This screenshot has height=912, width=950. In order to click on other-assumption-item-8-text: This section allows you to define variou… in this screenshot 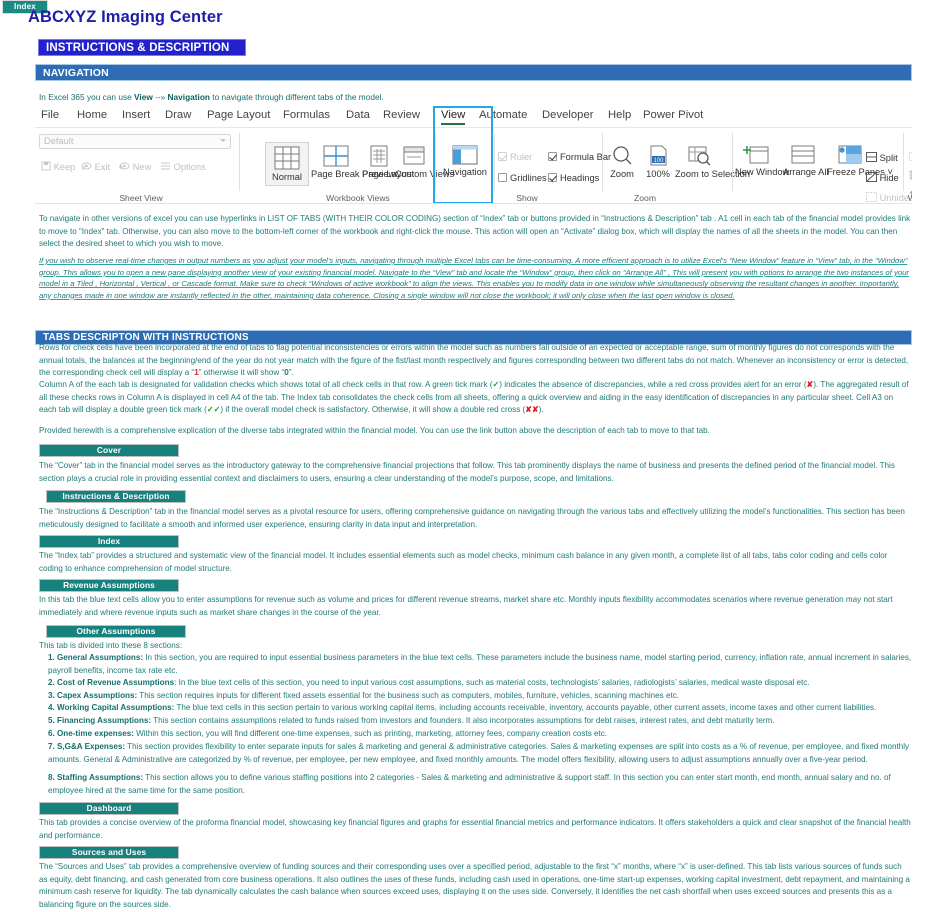, I will do `click(469, 784)`.